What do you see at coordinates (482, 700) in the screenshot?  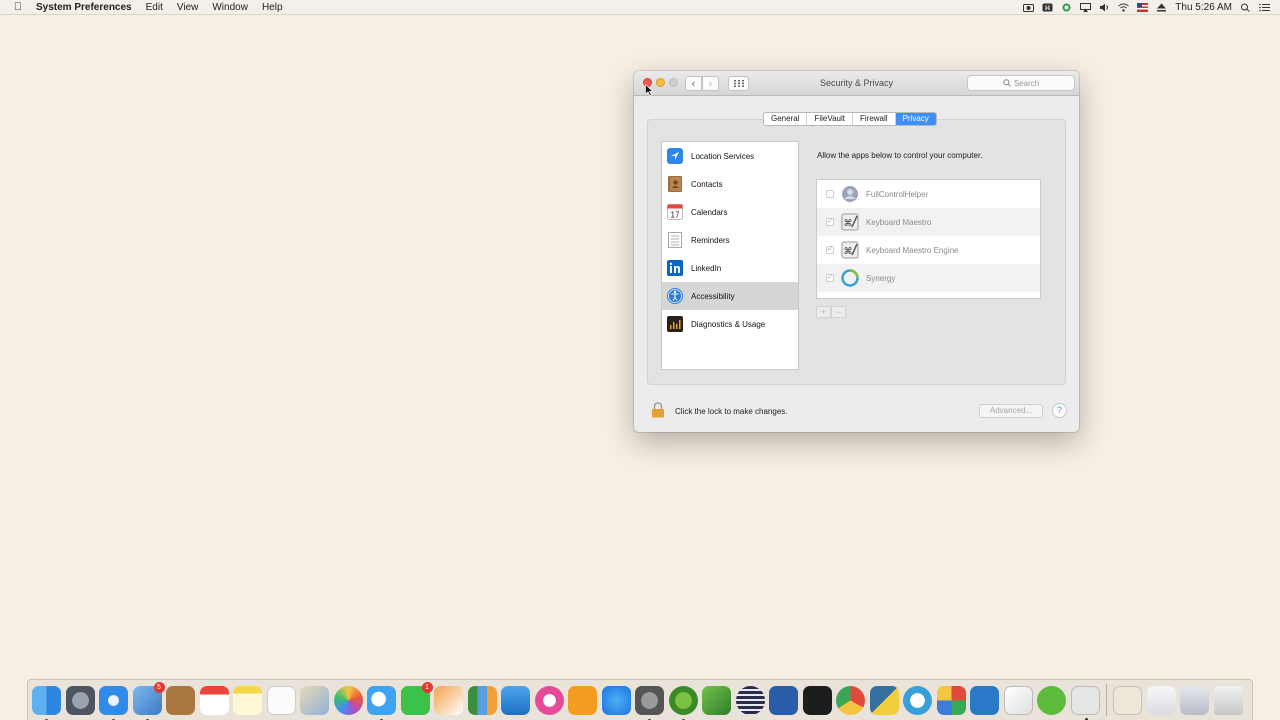 I see `numbers-icon` at bounding box center [482, 700].